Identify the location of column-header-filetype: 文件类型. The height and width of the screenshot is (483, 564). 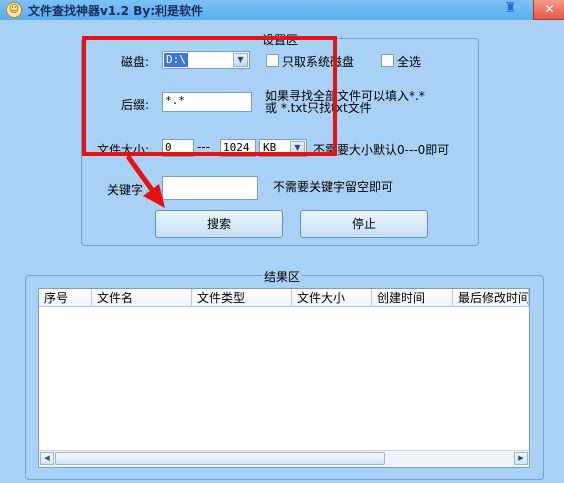
(242, 298).